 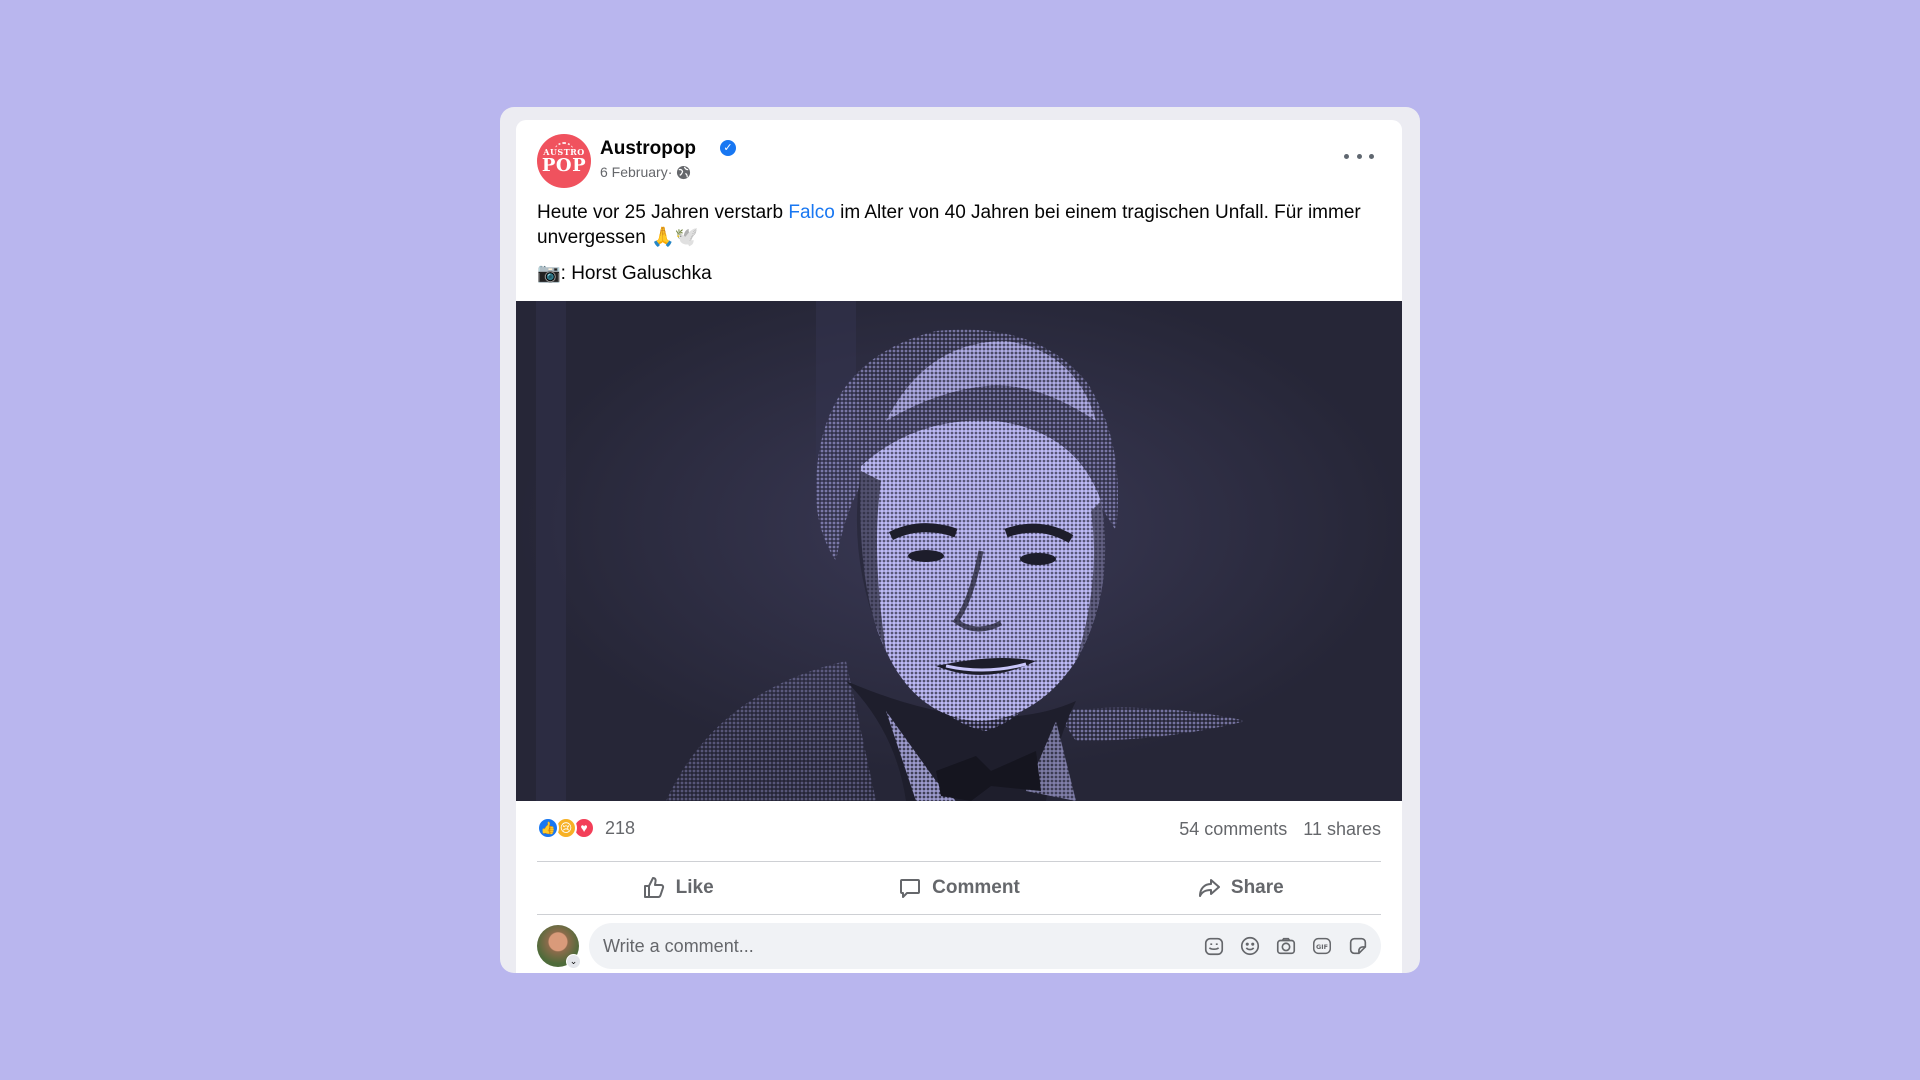 I want to click on like-button: Like, so click(x=677, y=888).